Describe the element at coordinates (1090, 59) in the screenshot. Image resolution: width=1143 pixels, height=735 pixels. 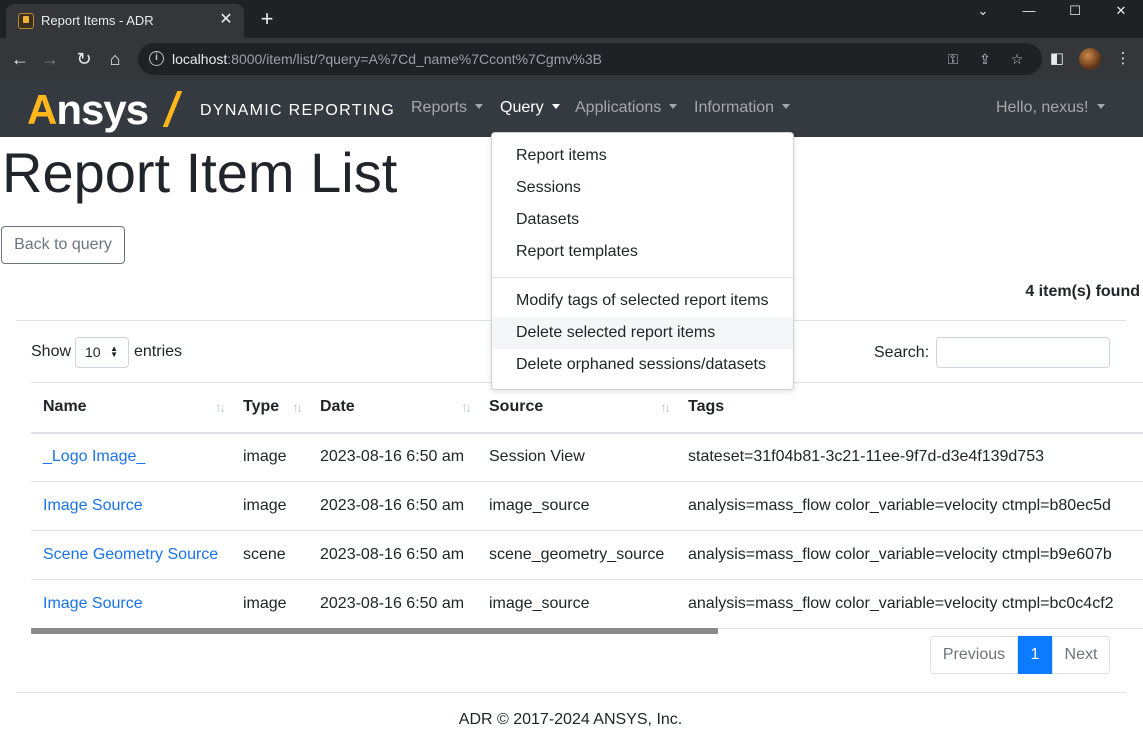
I see `profile-avatar` at that location.